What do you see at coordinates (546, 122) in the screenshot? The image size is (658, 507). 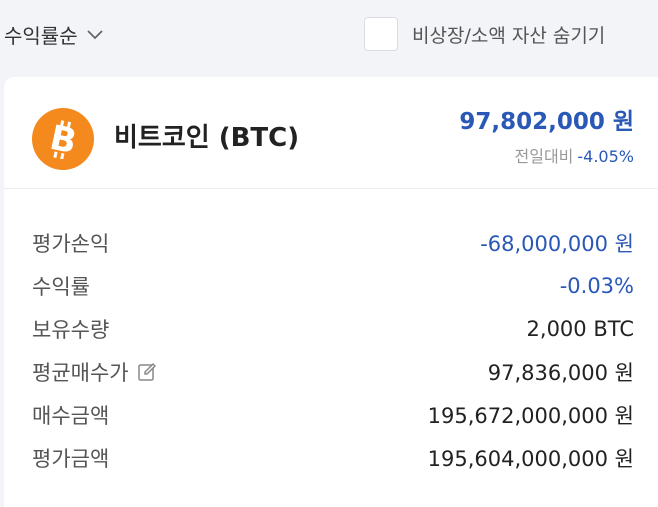 I see `coin-price: 97,802,000 원` at bounding box center [546, 122].